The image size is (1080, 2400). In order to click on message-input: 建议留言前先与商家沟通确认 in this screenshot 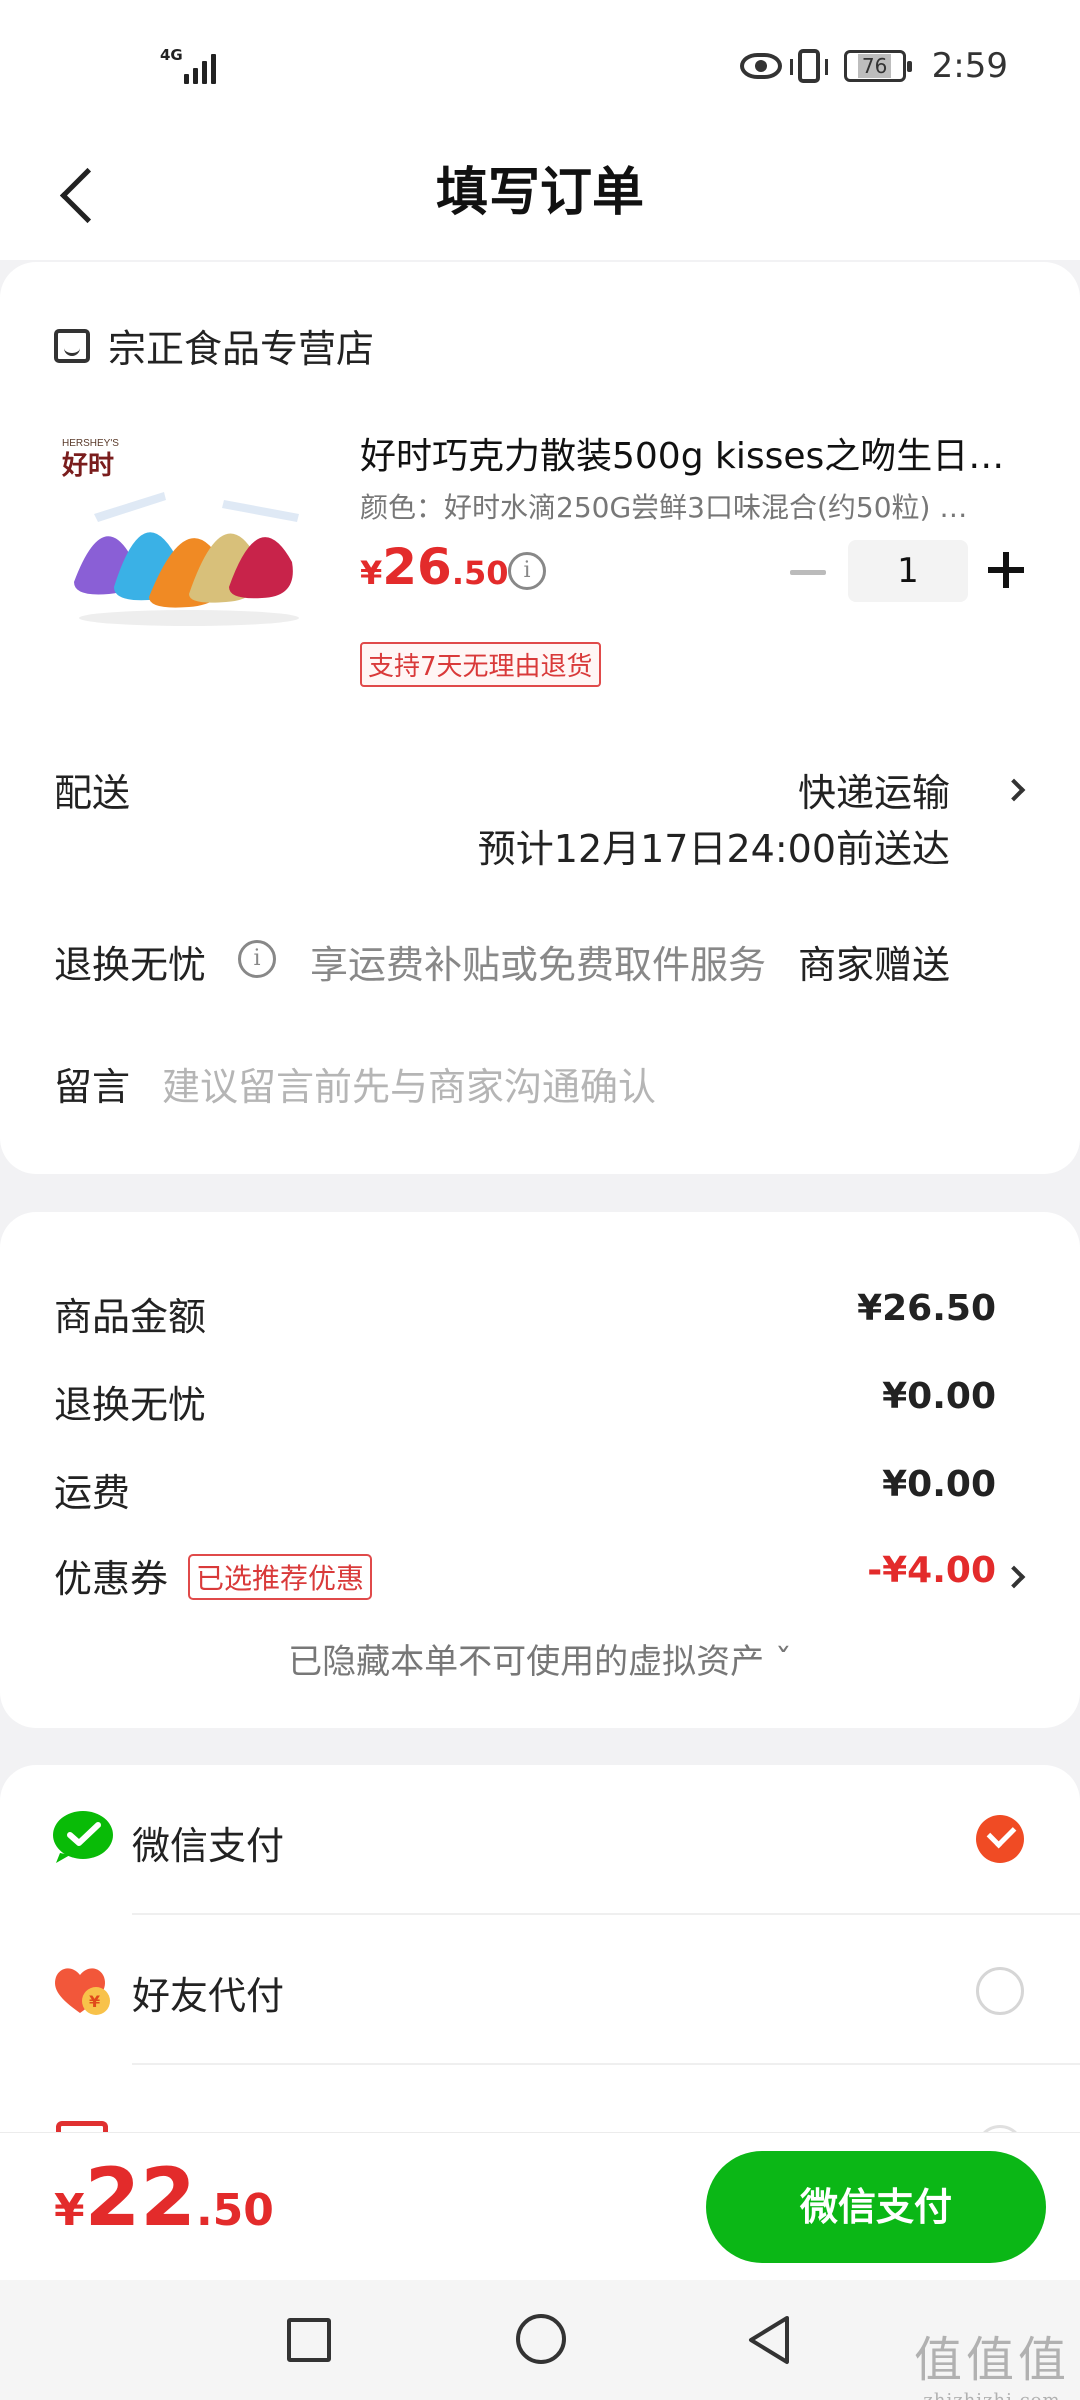, I will do `click(409, 1083)`.